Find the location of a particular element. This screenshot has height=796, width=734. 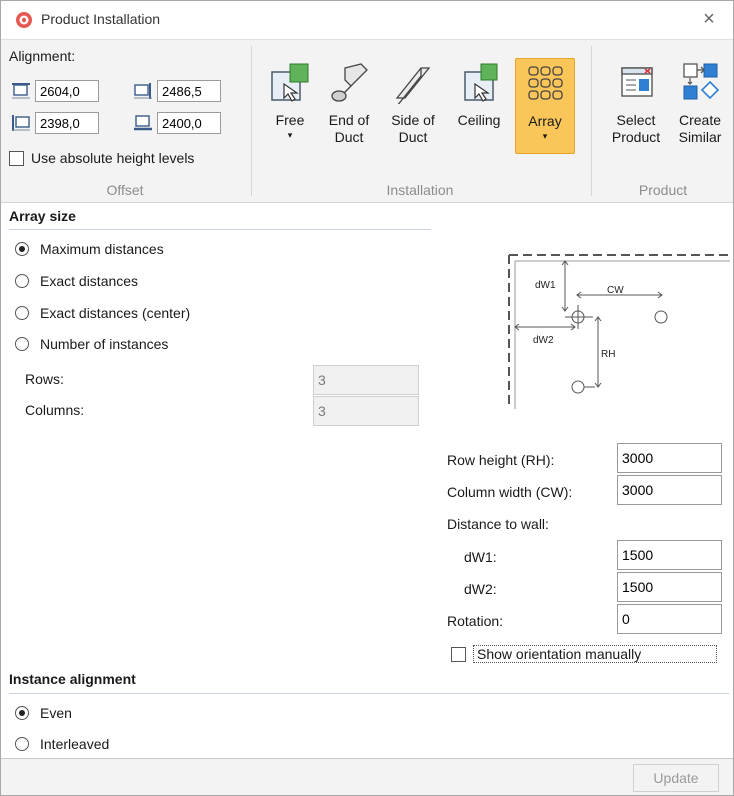

create-similar-label-1: Create is located at coordinates (700, 120).